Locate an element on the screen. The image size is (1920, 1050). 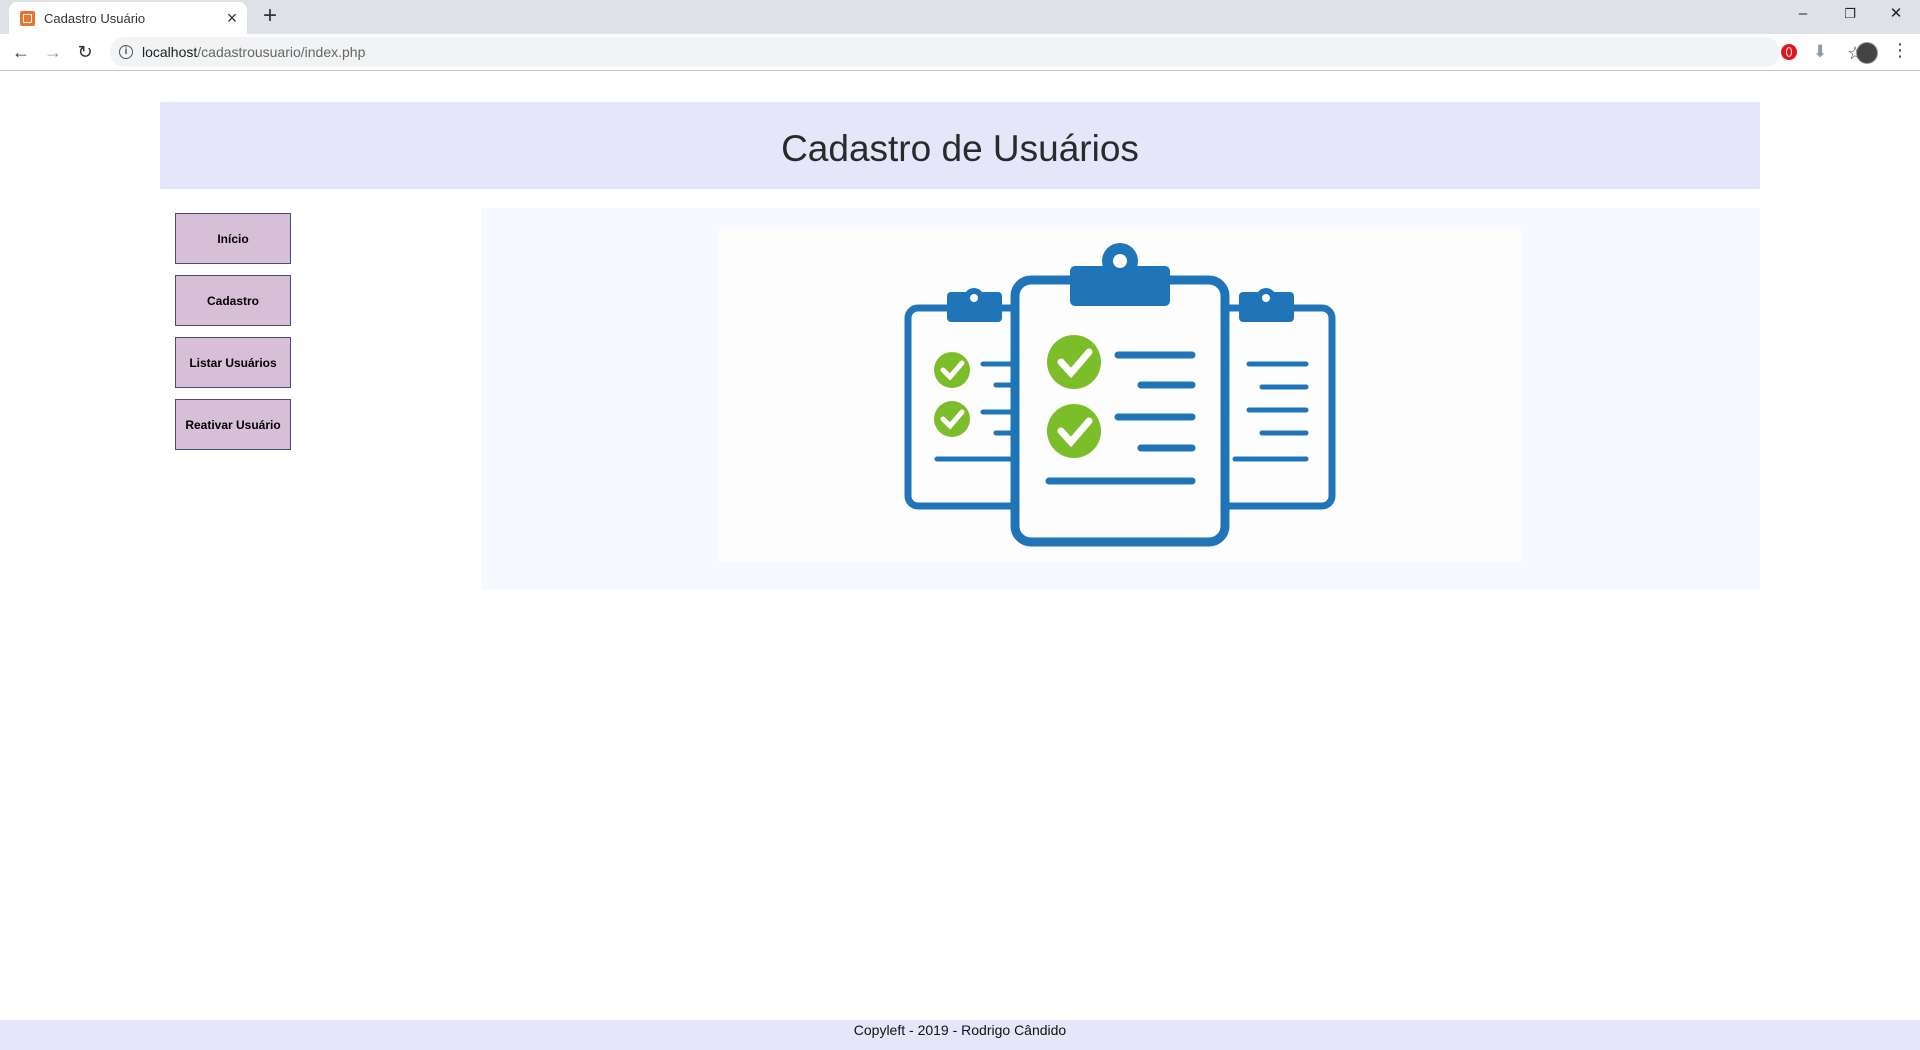
reload-button: ↻ is located at coordinates (85, 52).